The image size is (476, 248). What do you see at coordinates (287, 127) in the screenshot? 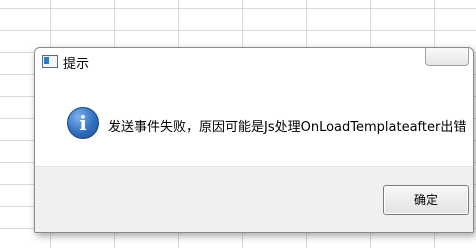
I see `dialog-message: 发送事件失败，原因可能是Js处理OnLoadTemplateafter出错` at bounding box center [287, 127].